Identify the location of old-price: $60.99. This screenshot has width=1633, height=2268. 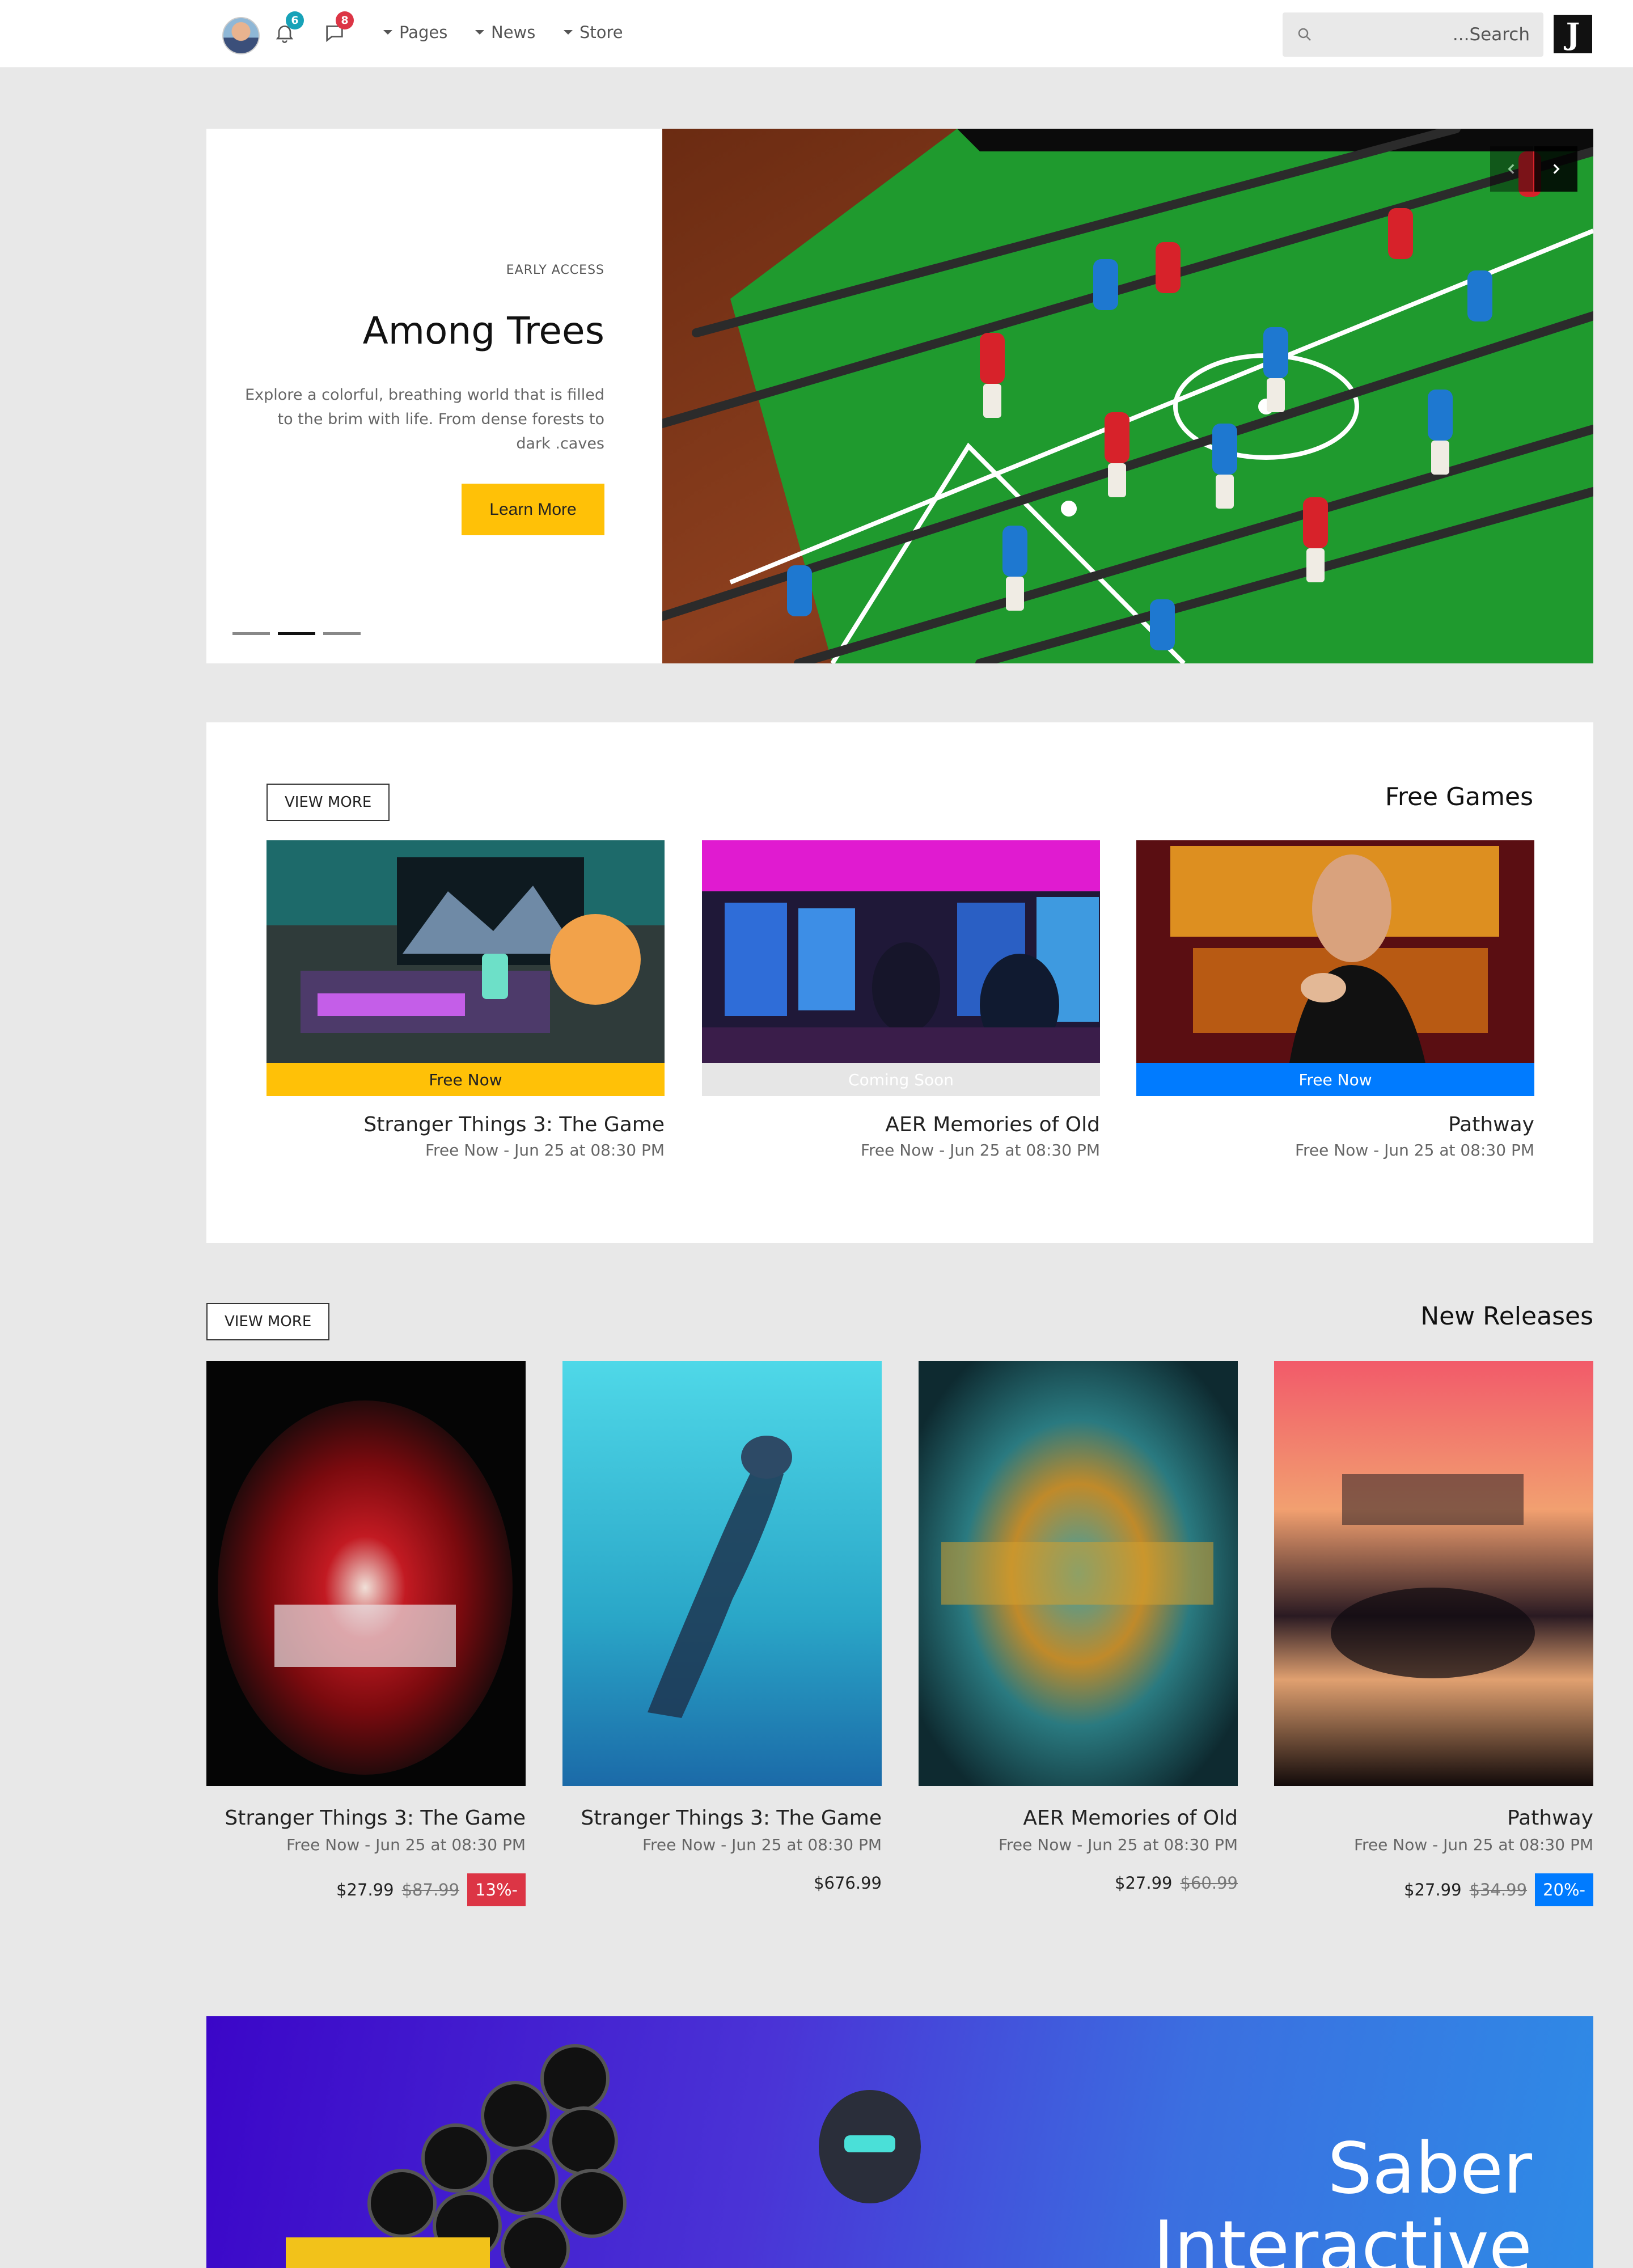
(1209, 1883).